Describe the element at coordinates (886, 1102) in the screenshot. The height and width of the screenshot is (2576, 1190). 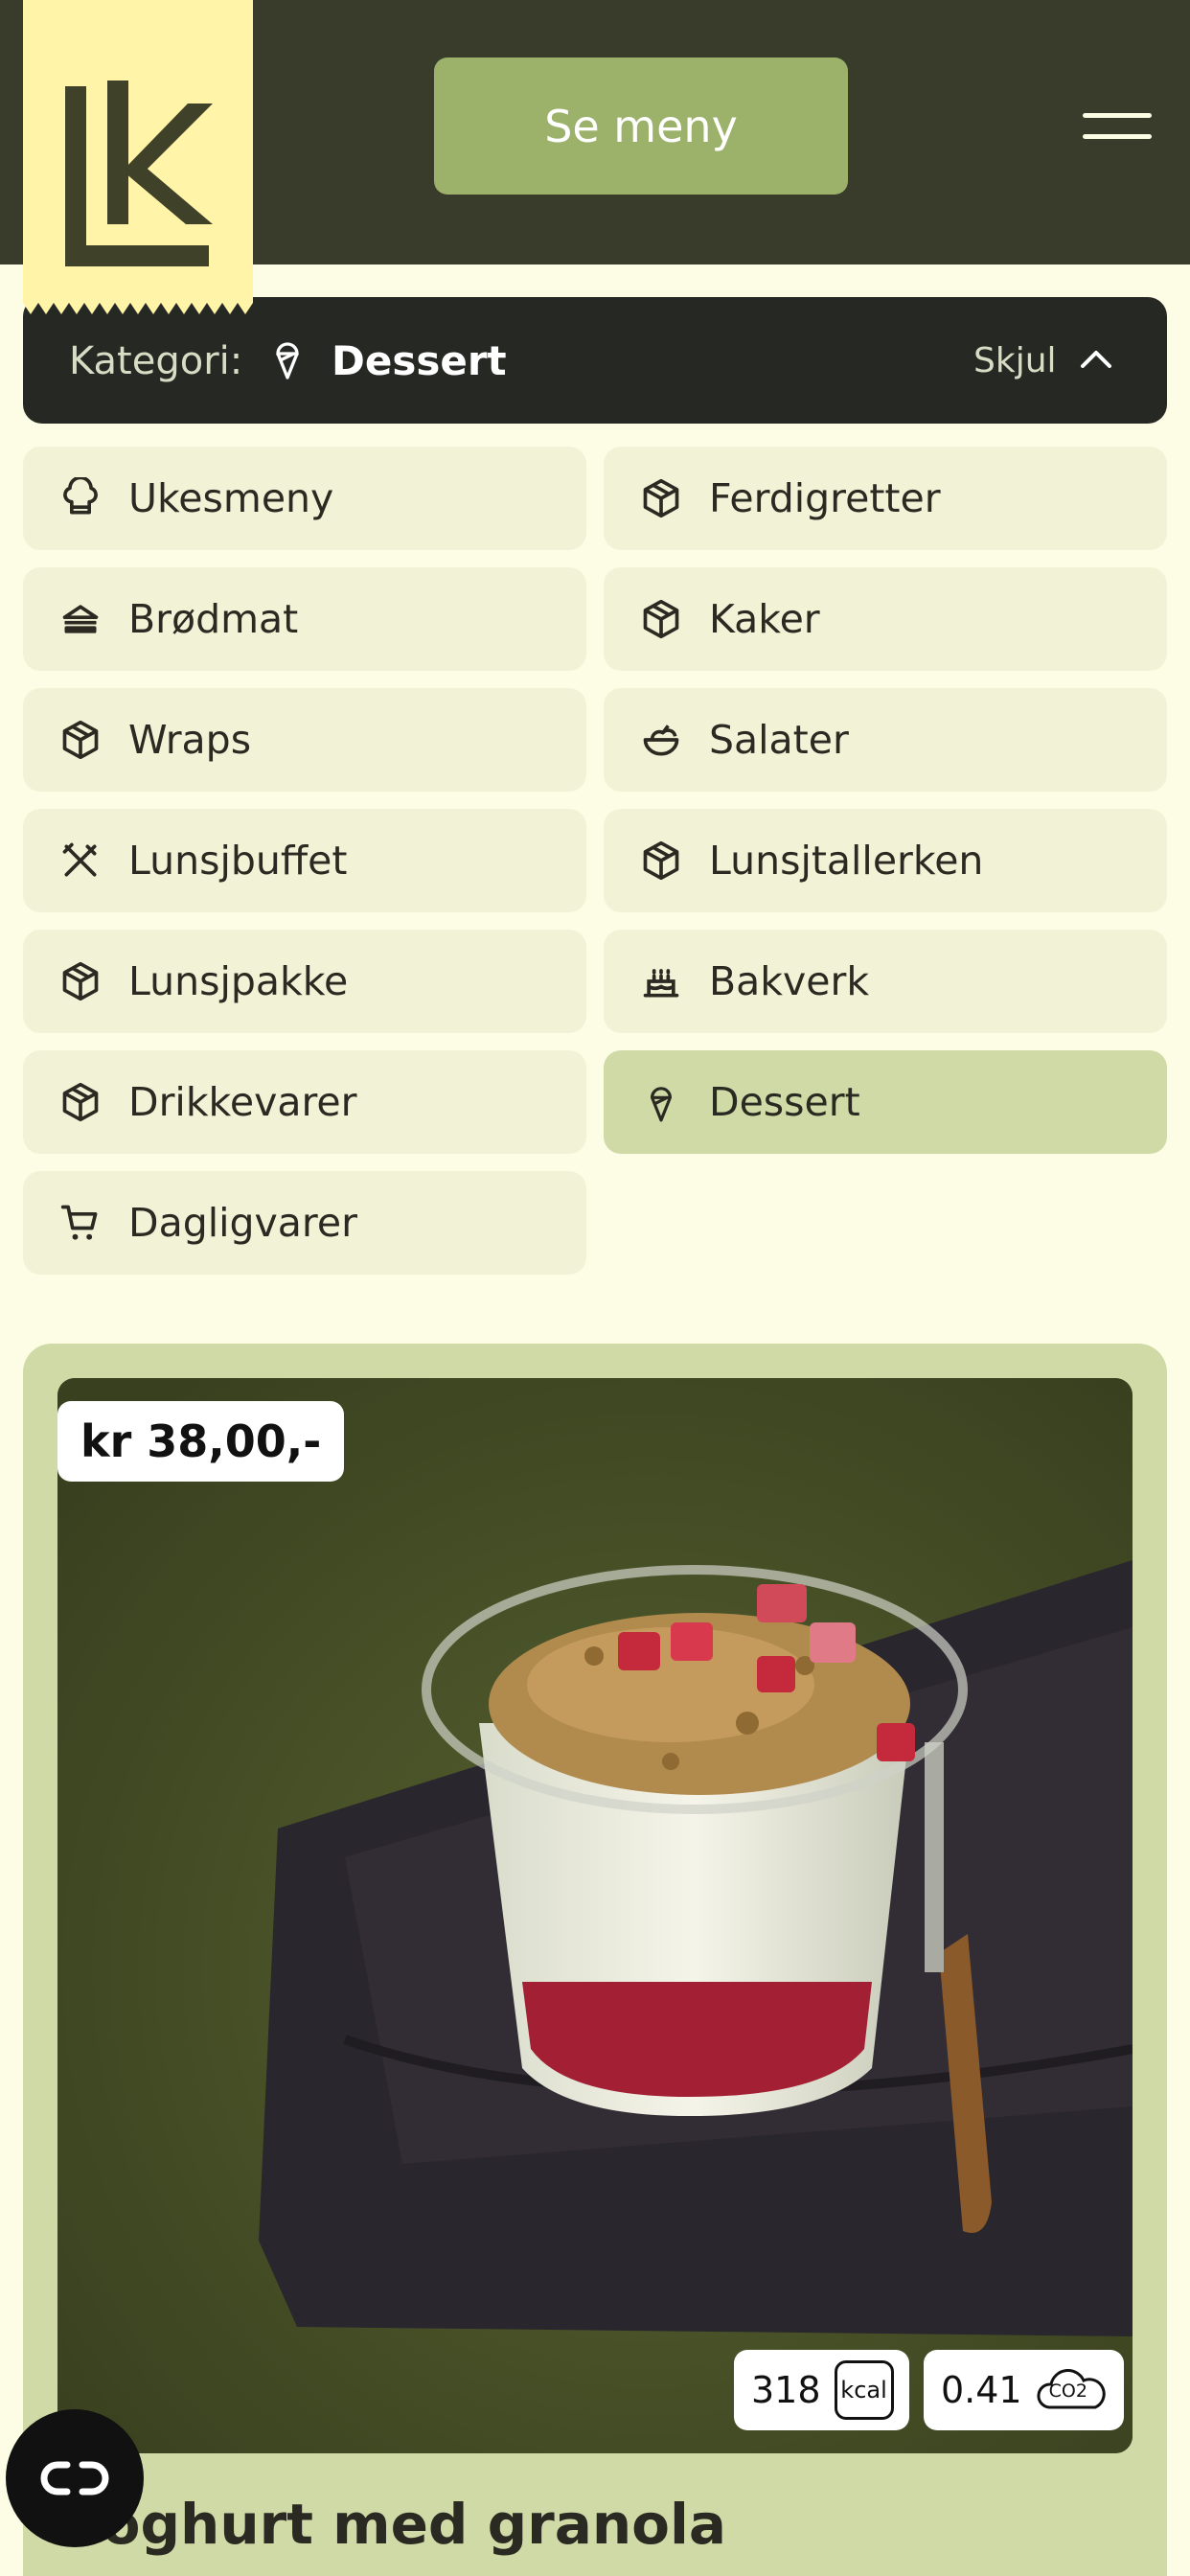
I see `category-tile-dessert: Dessert` at that location.